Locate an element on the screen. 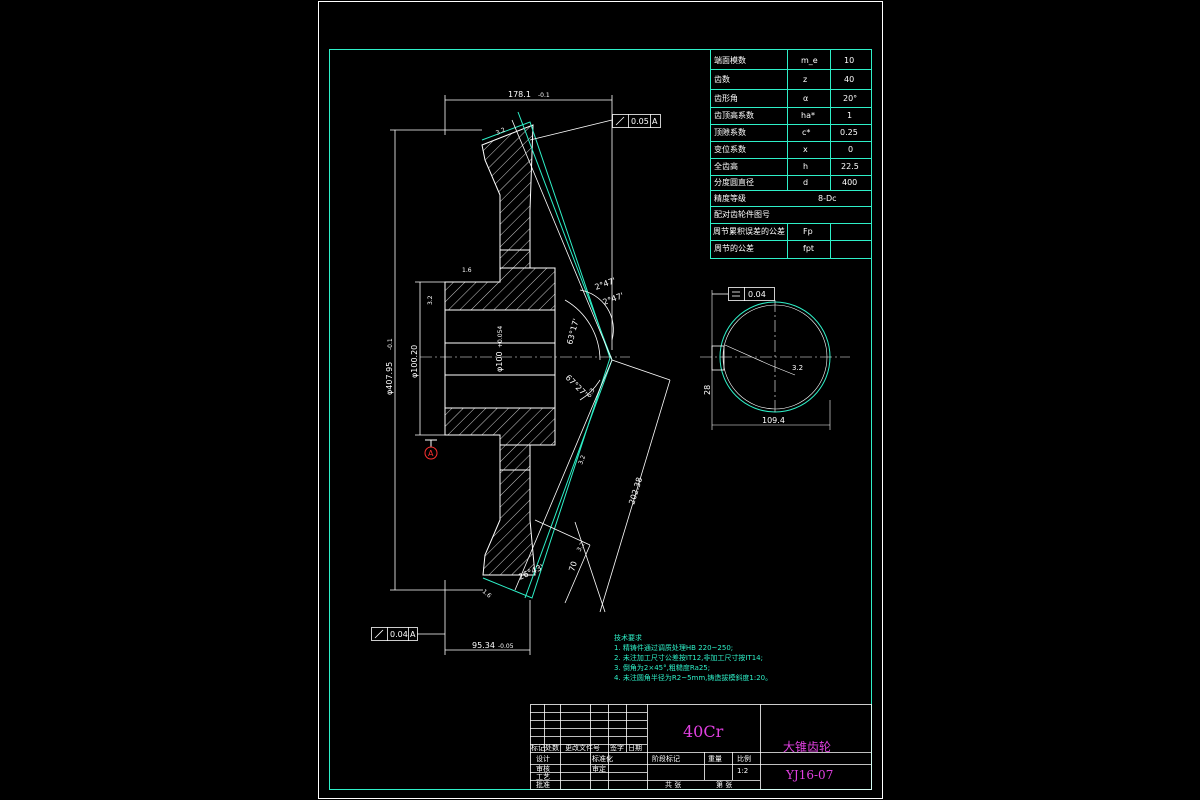 The width and height of the screenshot is (1200, 800). dim-bottom-tol: -0.05 is located at coordinates (506, 646).